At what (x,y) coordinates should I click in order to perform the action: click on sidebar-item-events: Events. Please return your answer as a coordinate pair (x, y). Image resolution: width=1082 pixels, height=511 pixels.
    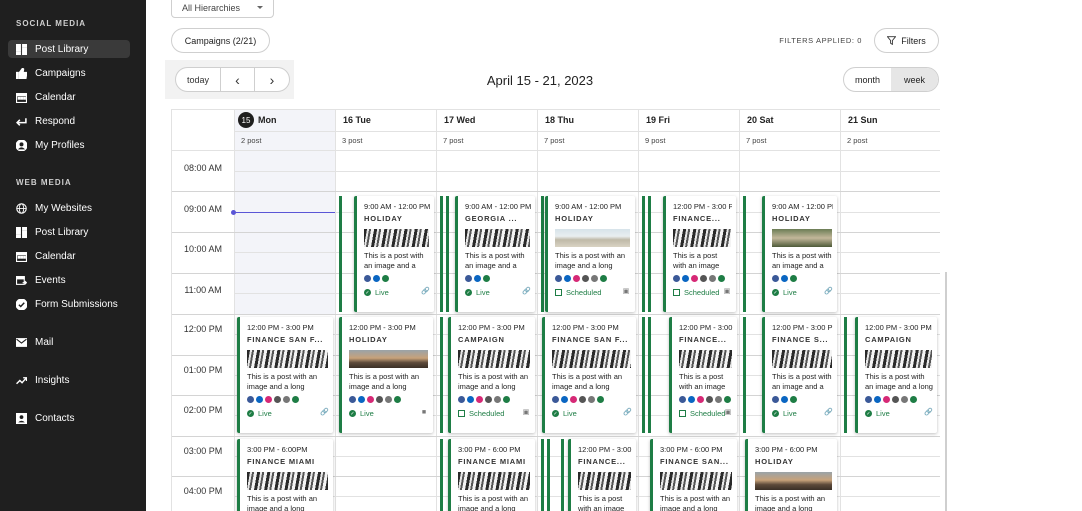
    Looking at the image, I should click on (69, 280).